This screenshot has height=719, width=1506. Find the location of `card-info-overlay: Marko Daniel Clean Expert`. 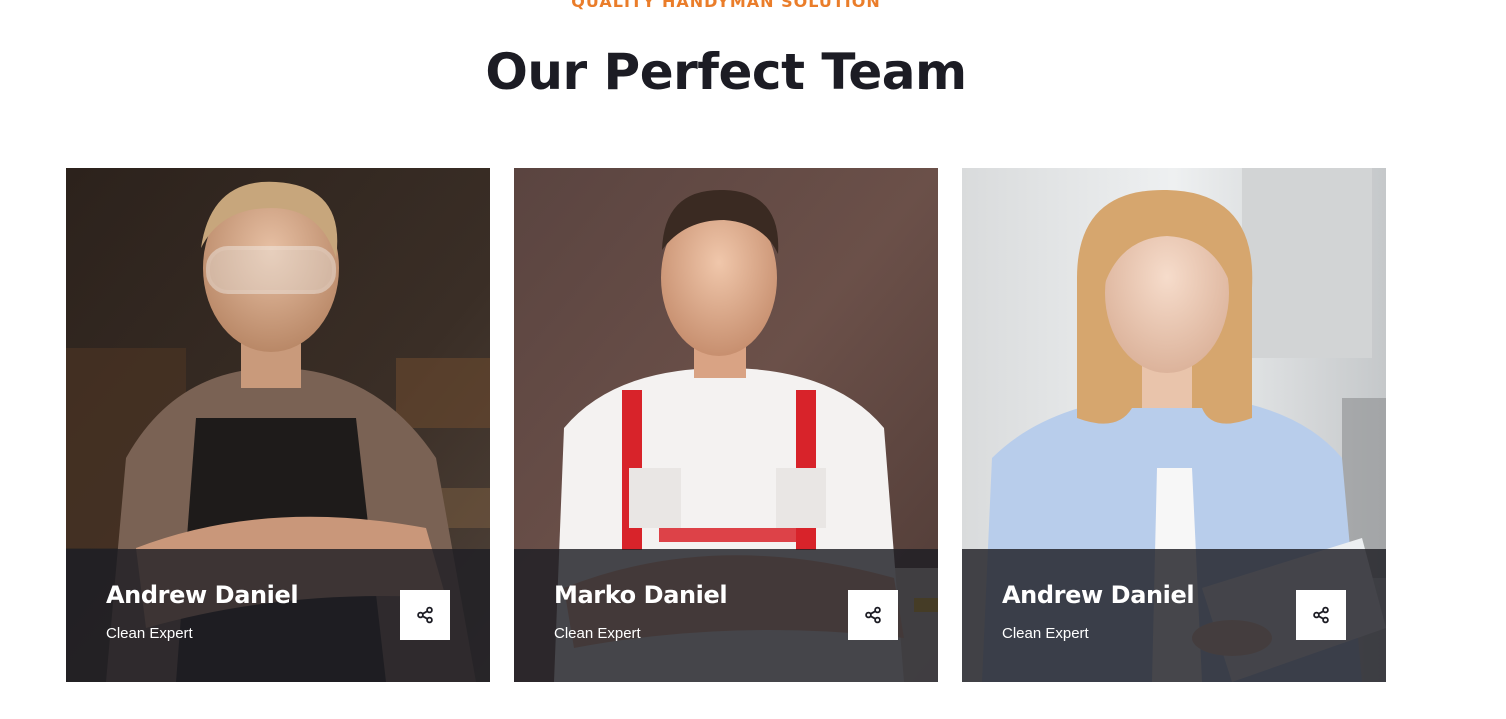

card-info-overlay: Marko Daniel Clean Expert is located at coordinates (726, 615).